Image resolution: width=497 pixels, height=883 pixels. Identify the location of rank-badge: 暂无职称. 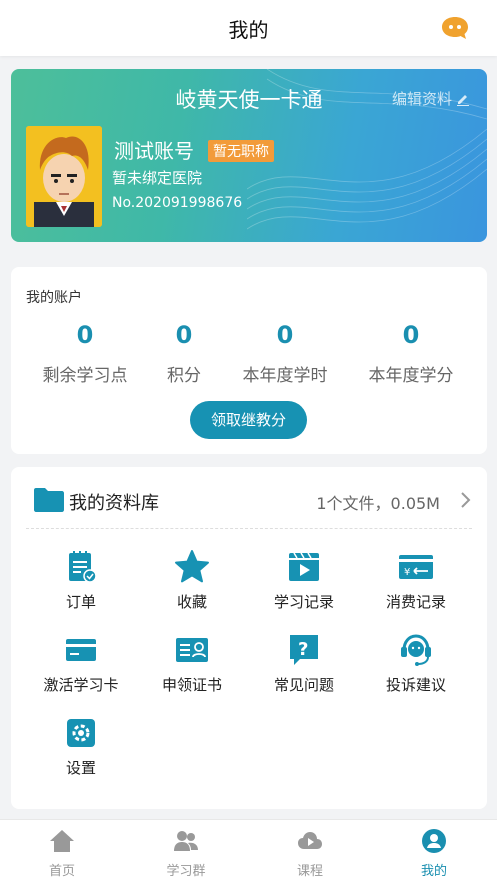
(241, 151).